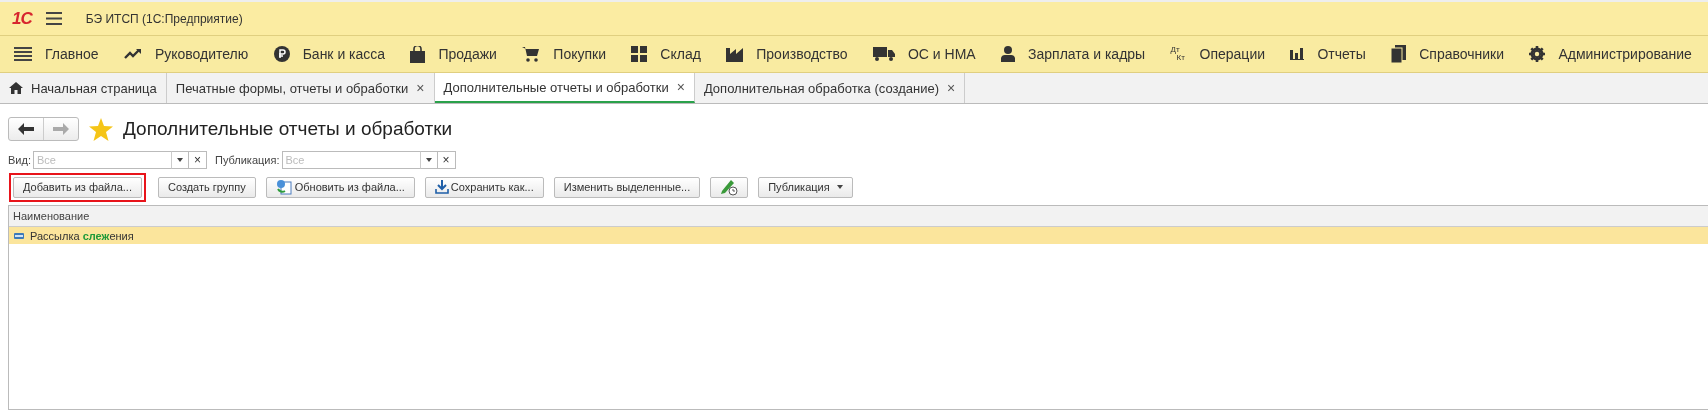 The image size is (1708, 410). What do you see at coordinates (924, 54) in the screenshot?
I see `section-item: ОС и НМА` at bounding box center [924, 54].